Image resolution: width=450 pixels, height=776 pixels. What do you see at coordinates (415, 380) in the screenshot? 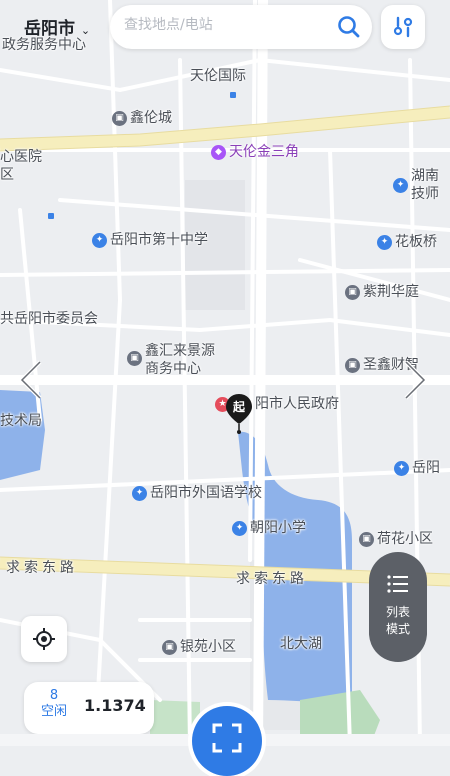
I see `chevron-right-icon` at bounding box center [415, 380].